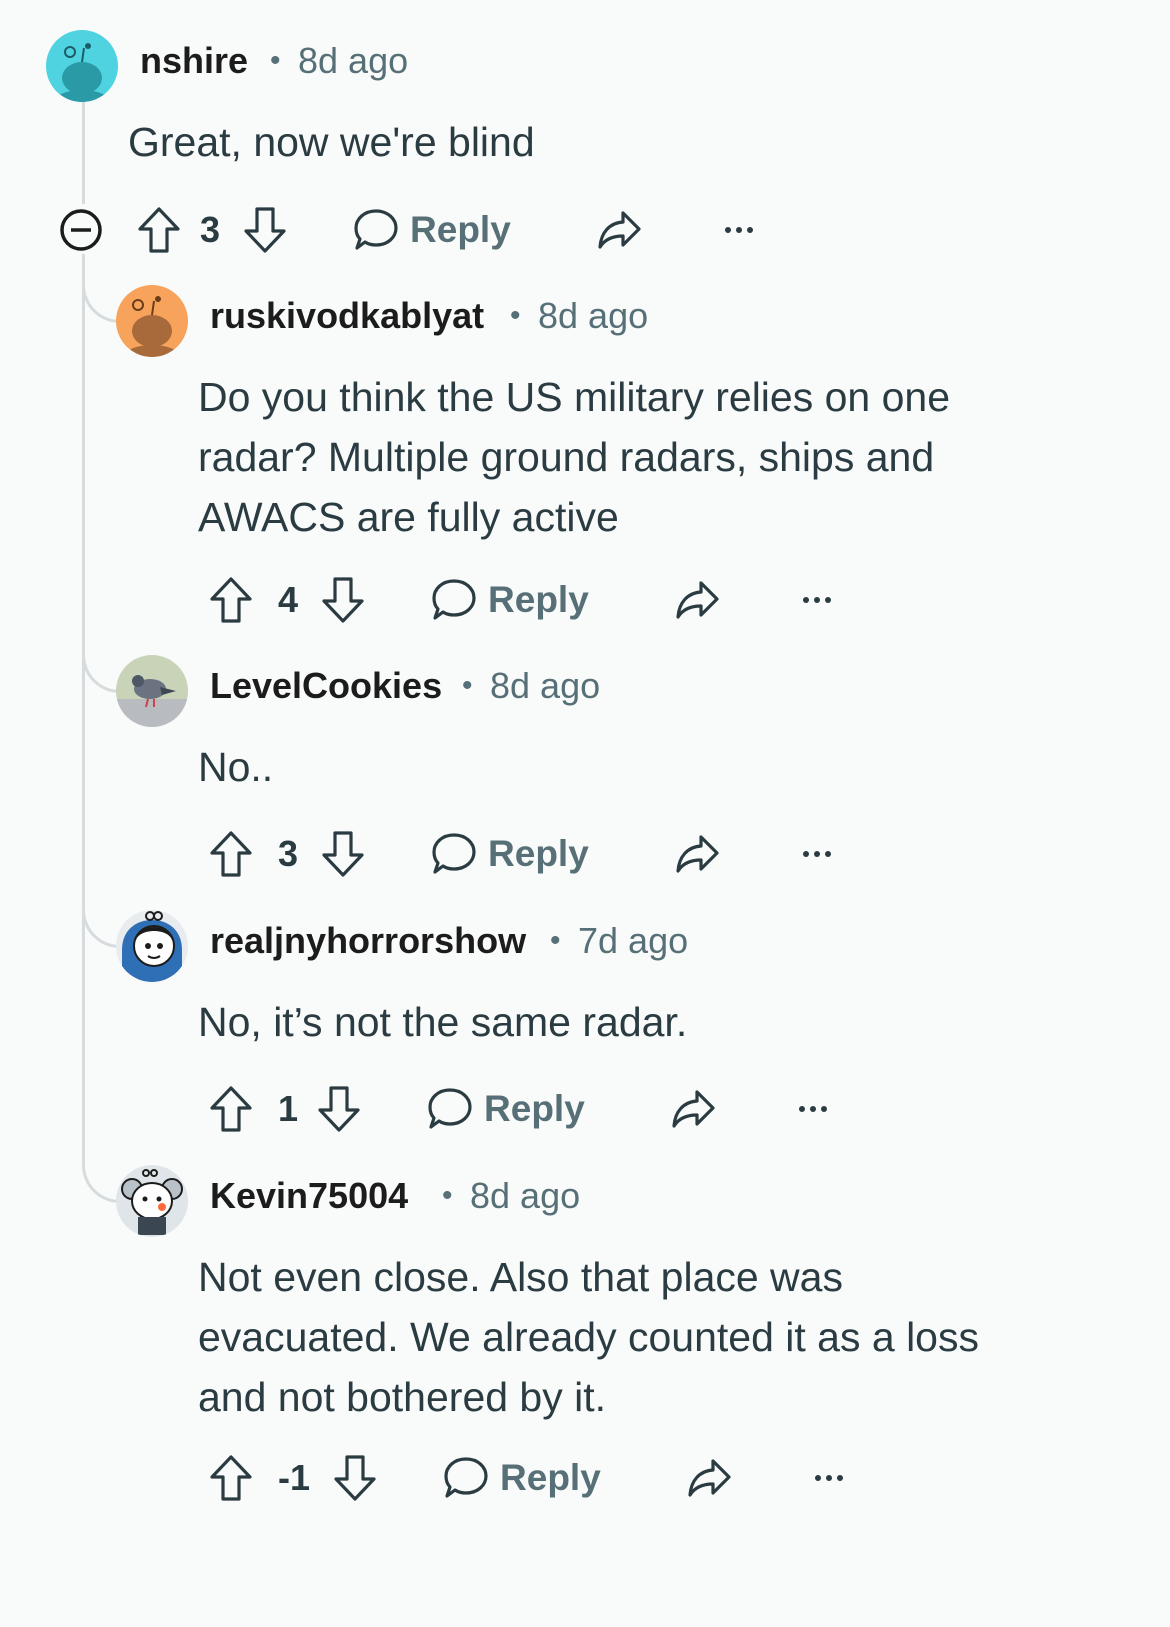  I want to click on action-bar: -1 Reply, so click(526, 1478).